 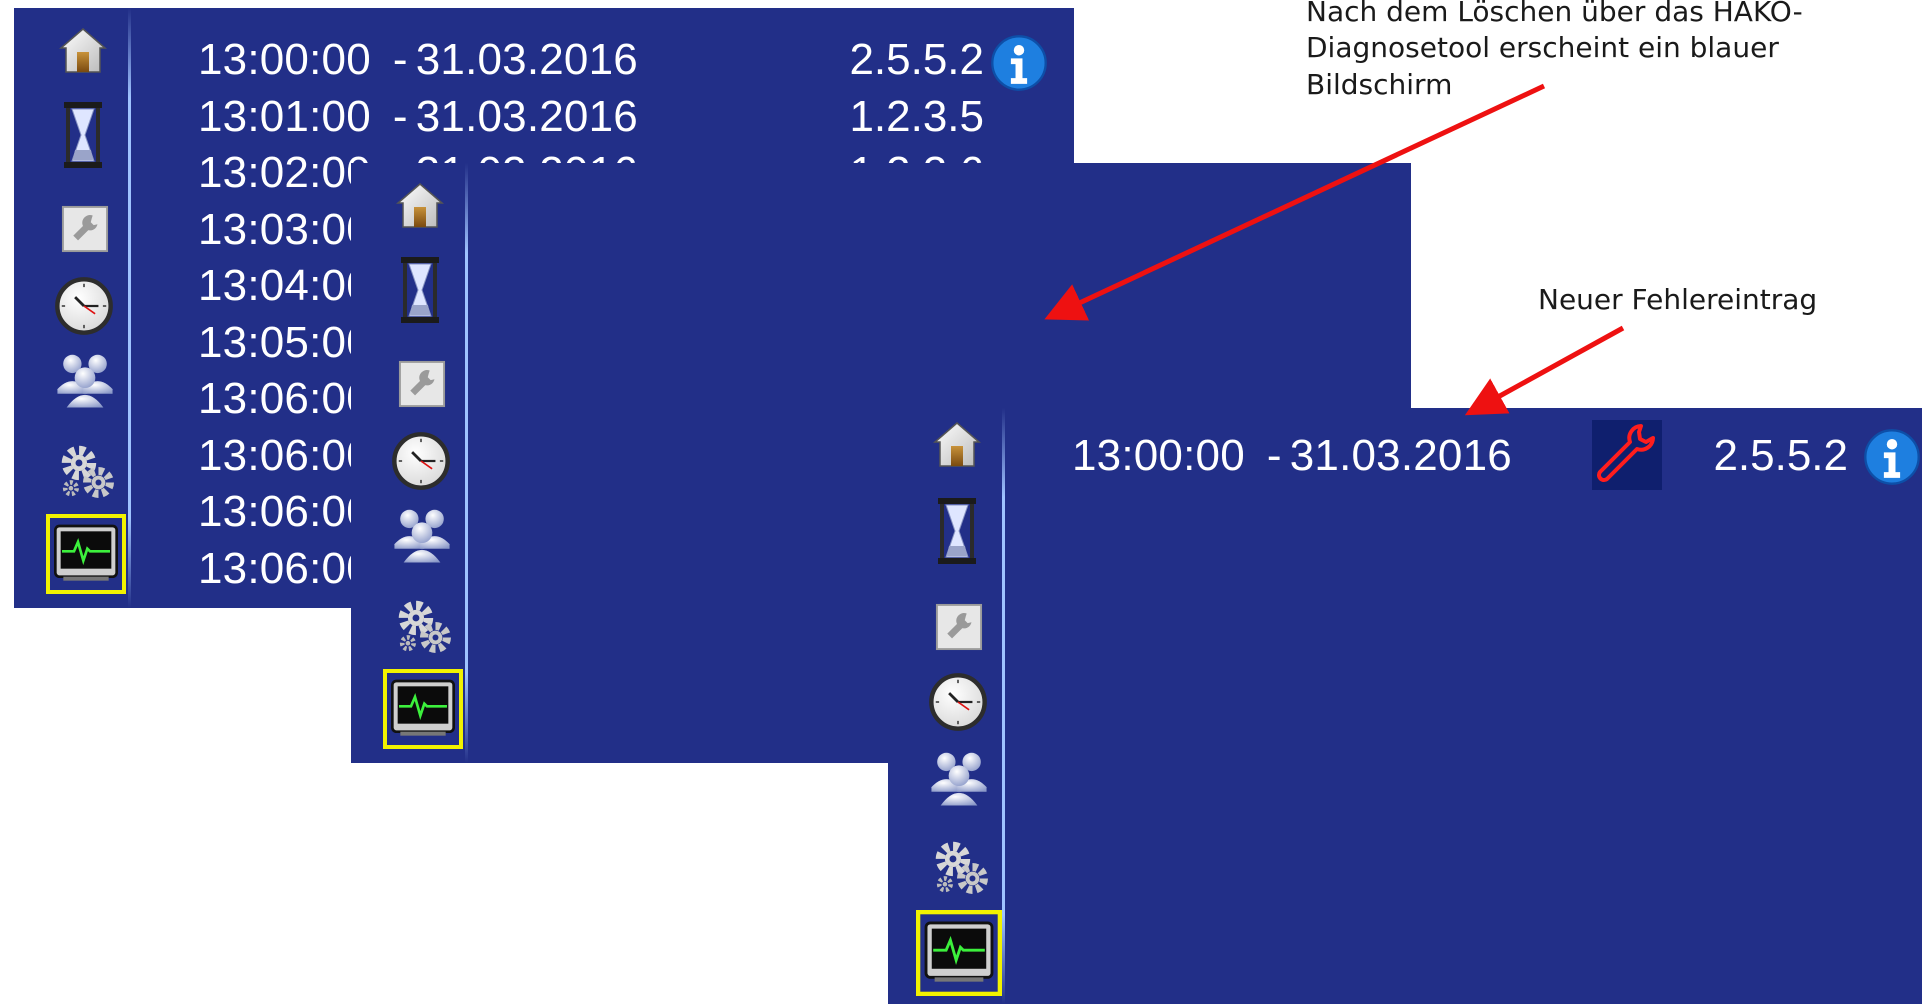 I want to click on arrow-to-new-entry, so click(x=1544, y=370).